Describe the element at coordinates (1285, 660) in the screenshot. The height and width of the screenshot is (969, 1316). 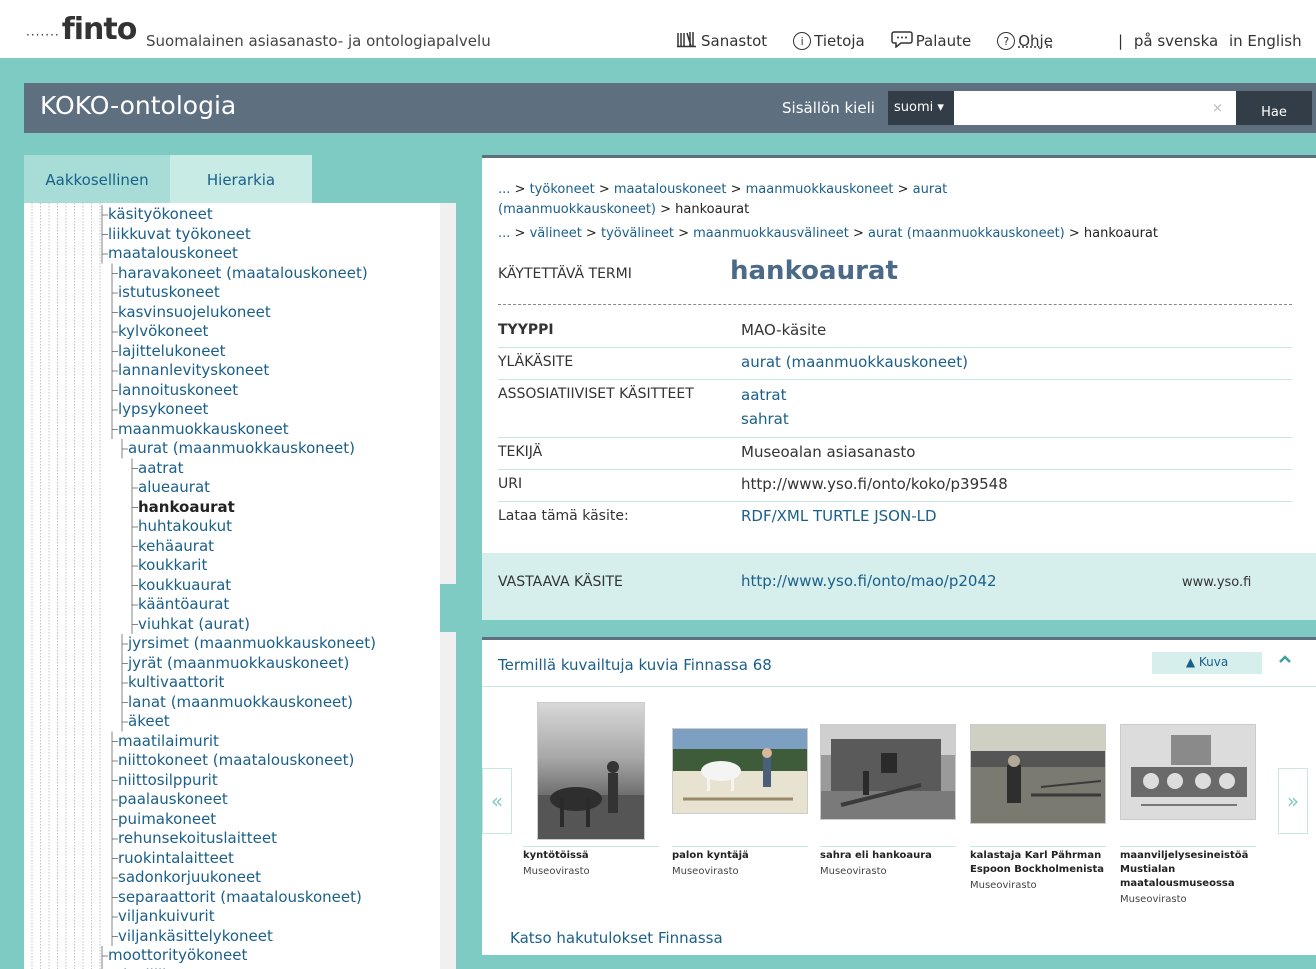
I see `collapse-chevron-icon` at that location.